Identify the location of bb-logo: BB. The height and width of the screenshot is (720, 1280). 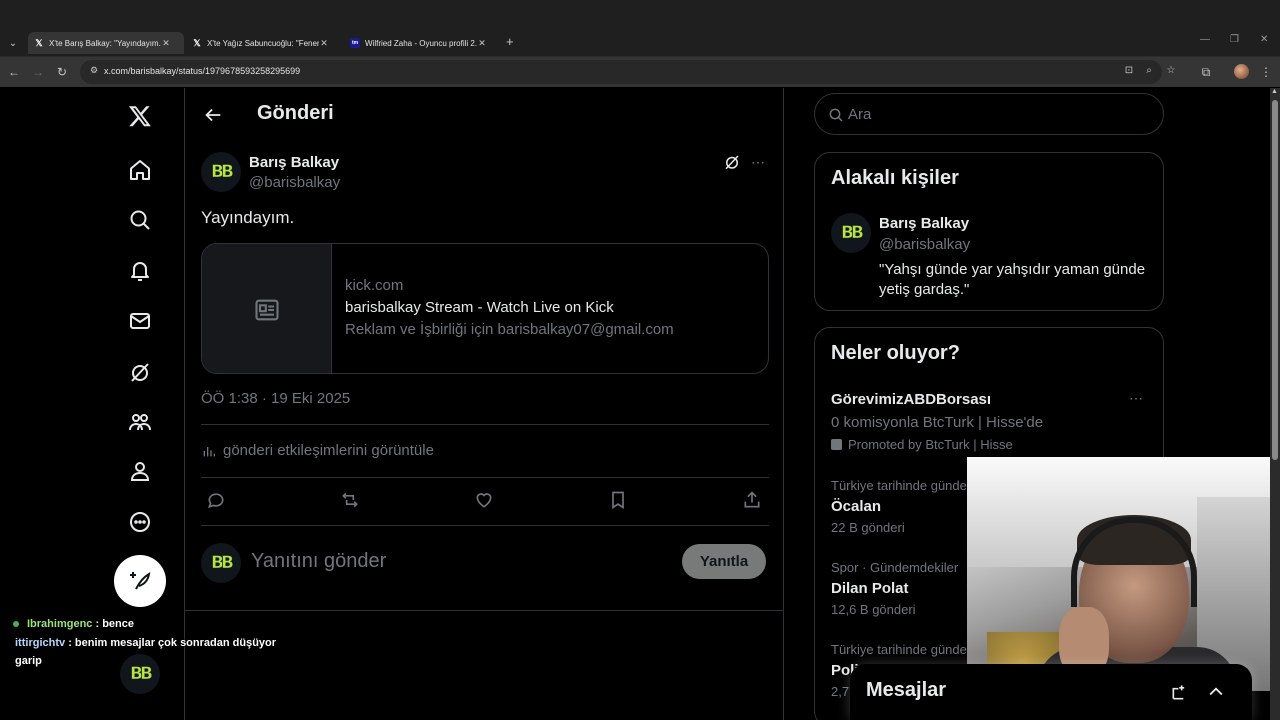
(223, 563).